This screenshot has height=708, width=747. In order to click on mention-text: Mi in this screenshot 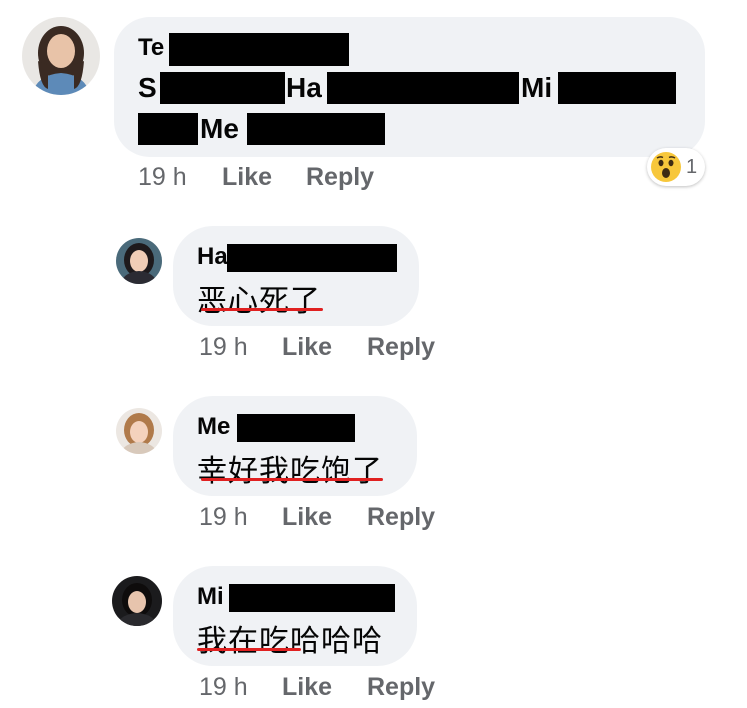, I will do `click(536, 88)`.